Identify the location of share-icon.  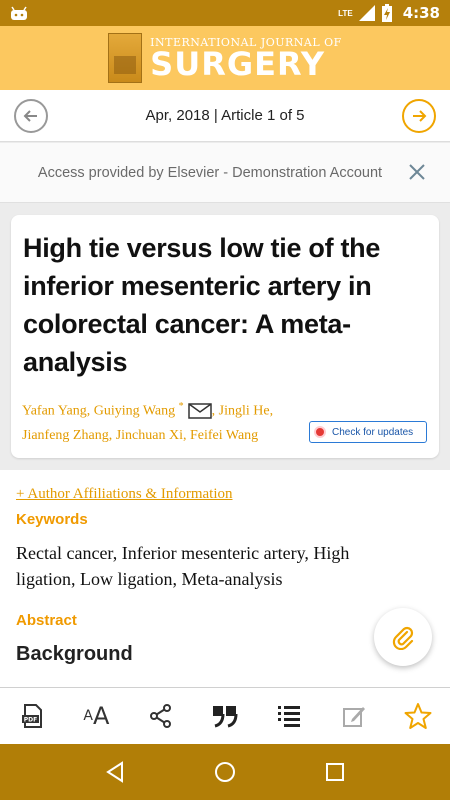
(160, 716).